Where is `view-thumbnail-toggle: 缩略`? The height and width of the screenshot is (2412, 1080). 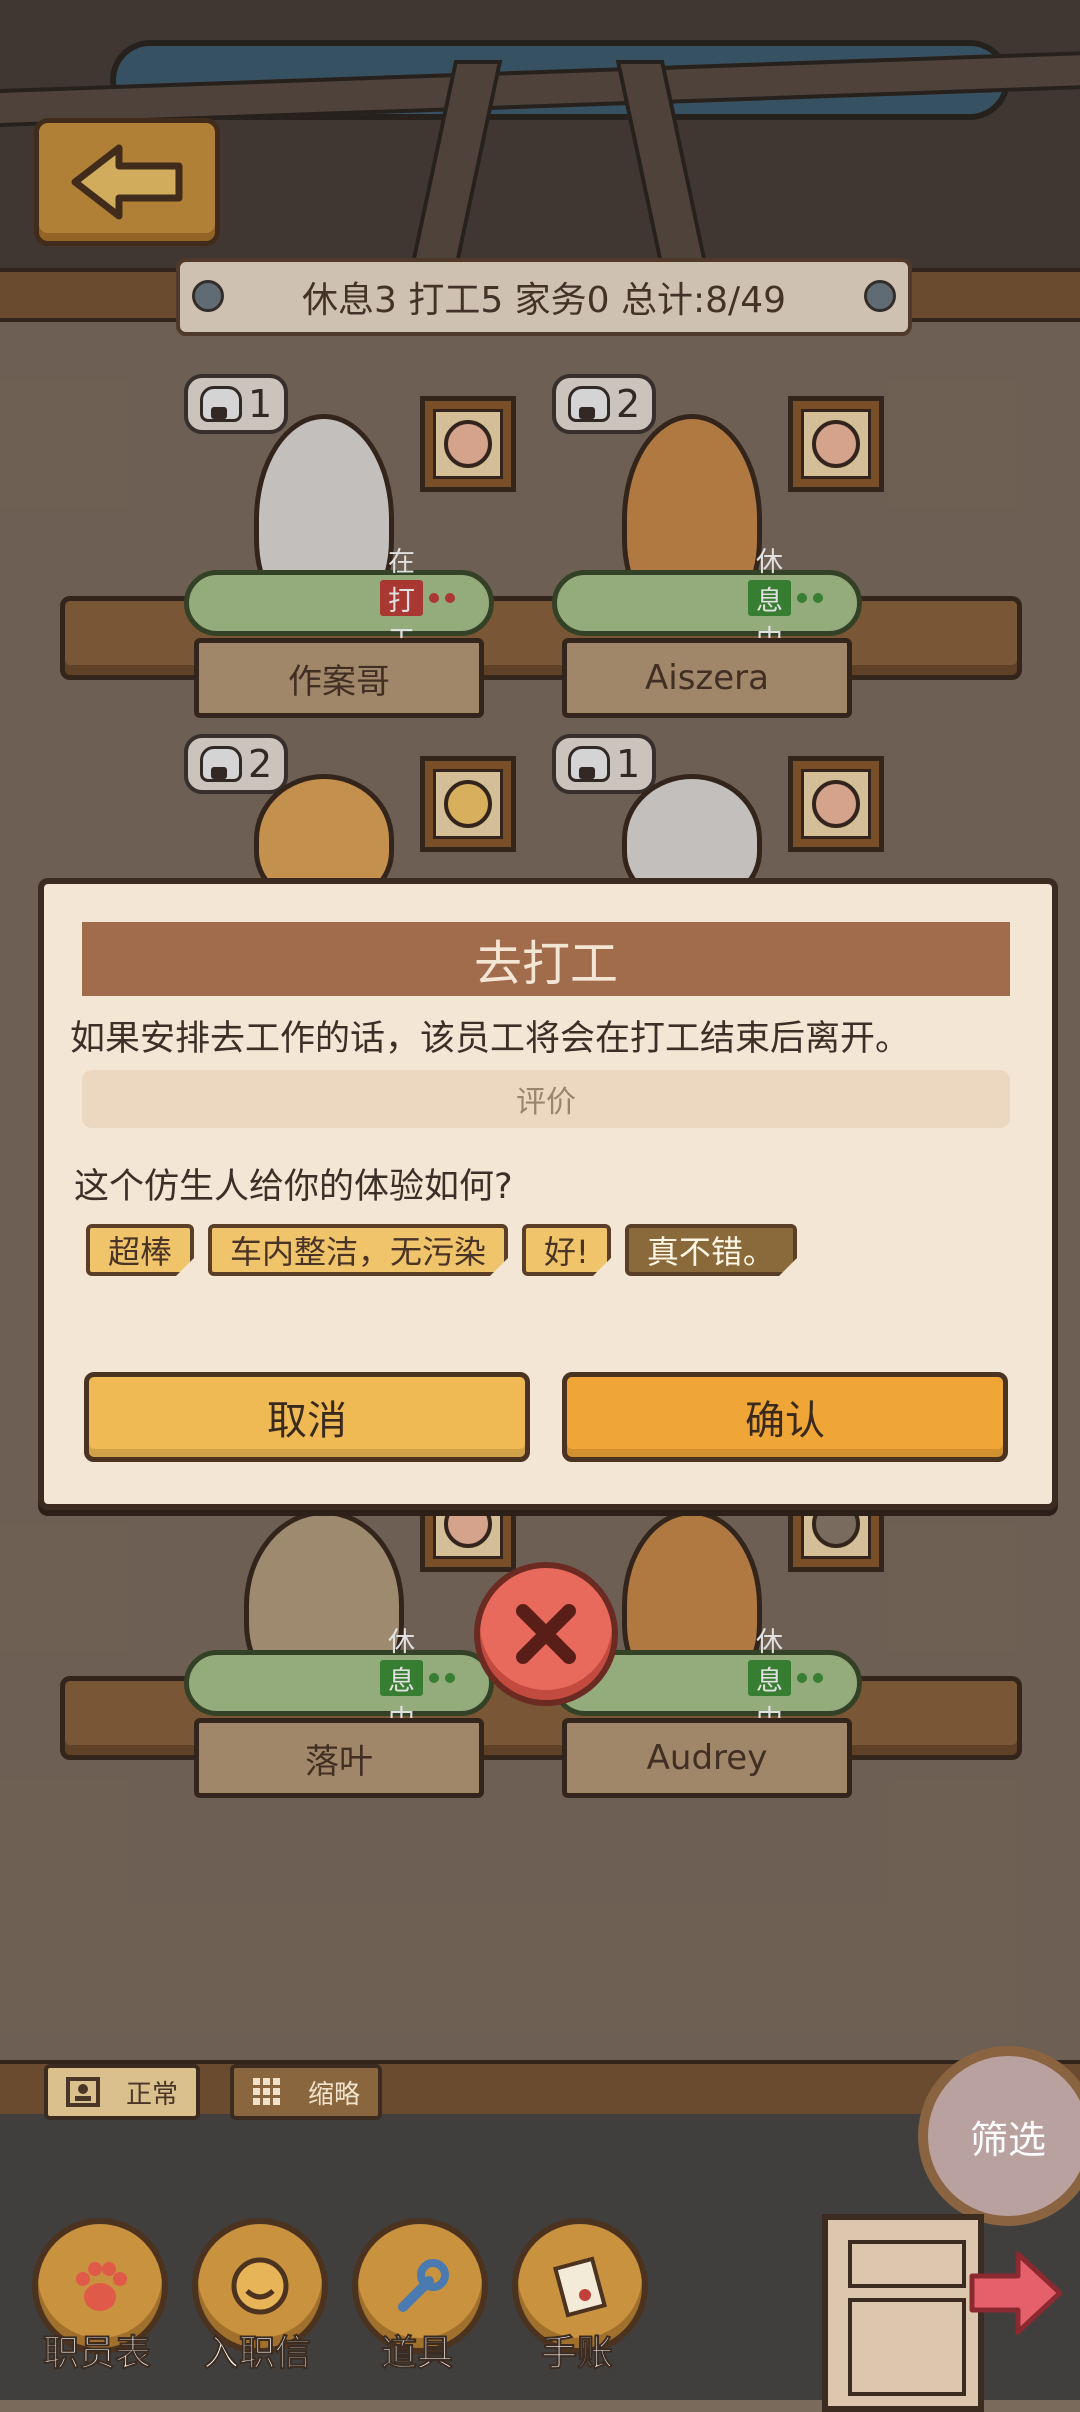
view-thumbnail-toggle: 缩略 is located at coordinates (306, 2092).